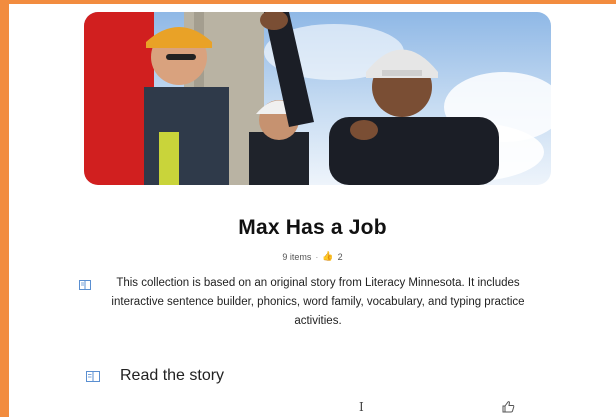 The image size is (616, 417). Describe the element at coordinates (340, 256) in the screenshot. I see `likes-count: 2` at that location.